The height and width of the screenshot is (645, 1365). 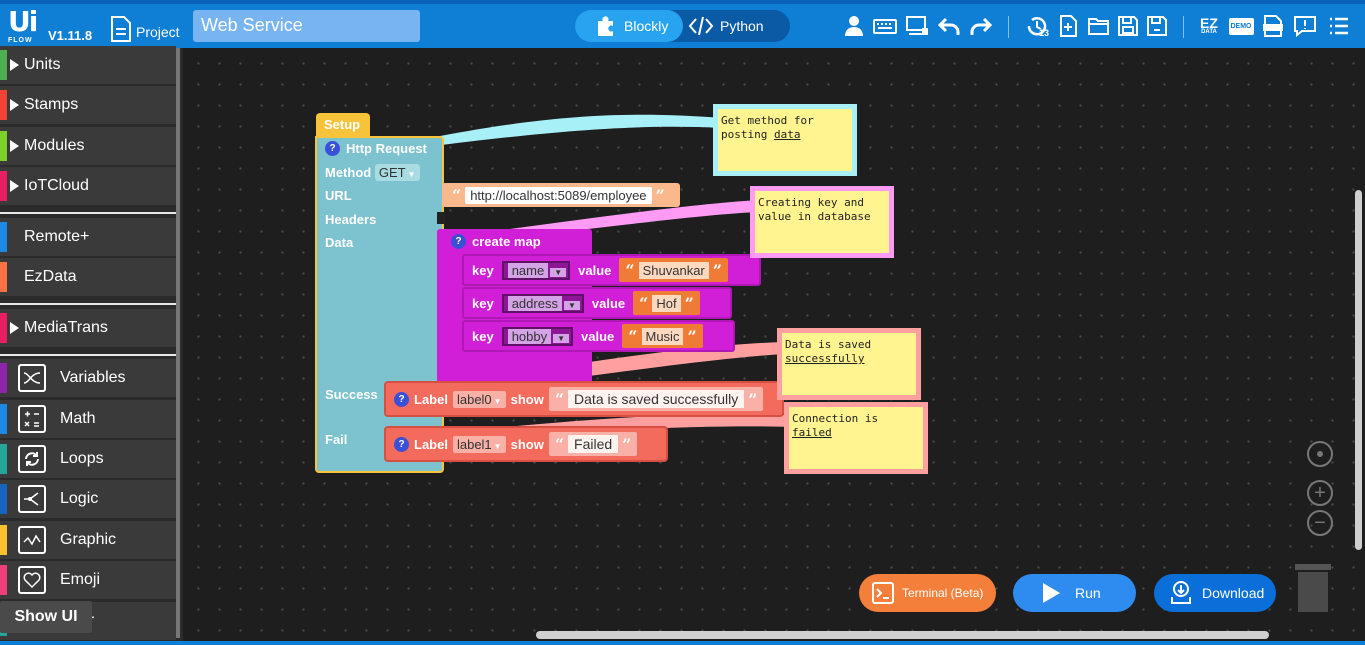 What do you see at coordinates (1273, 26) in the screenshot?
I see `doc-icon` at bounding box center [1273, 26].